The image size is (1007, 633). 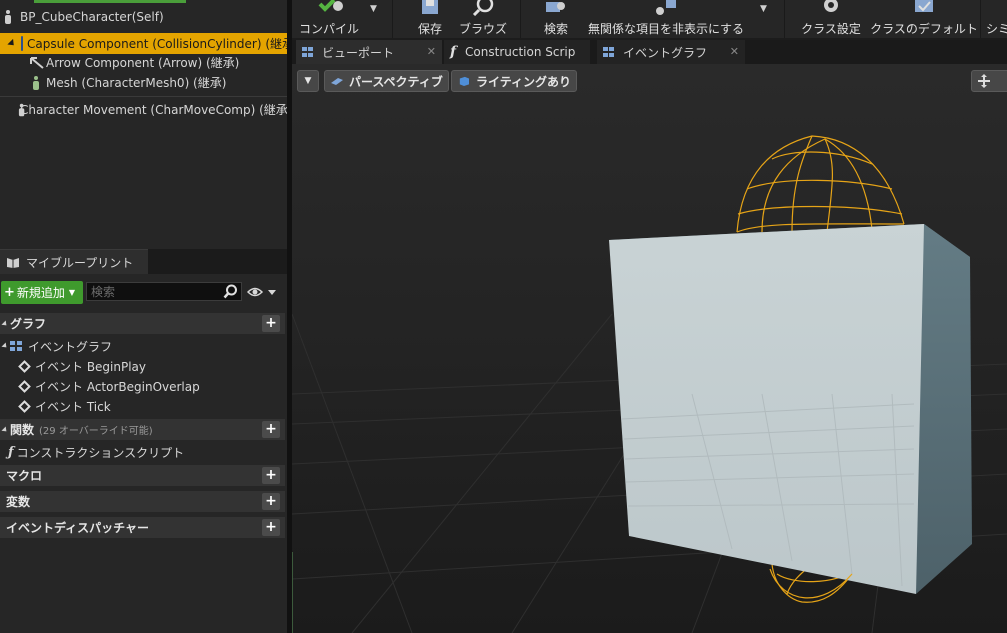 What do you see at coordinates (555, 29) in the screenshot?
I see `find-label: 検索` at bounding box center [555, 29].